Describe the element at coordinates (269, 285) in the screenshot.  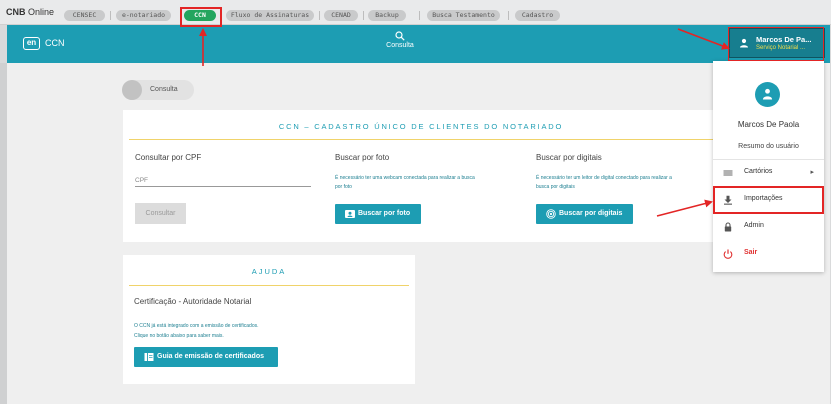
I see `help-title-rule` at that location.